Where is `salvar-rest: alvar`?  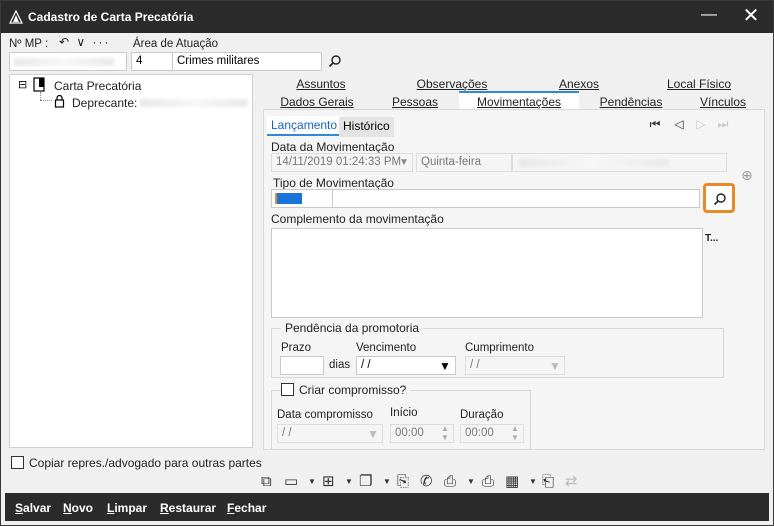
salvar-rest: alvar is located at coordinates (37, 508).